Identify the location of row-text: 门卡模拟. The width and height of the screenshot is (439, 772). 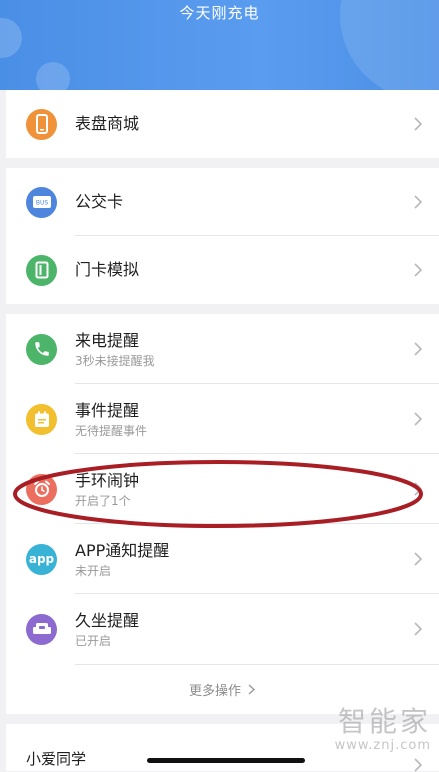
(107, 270).